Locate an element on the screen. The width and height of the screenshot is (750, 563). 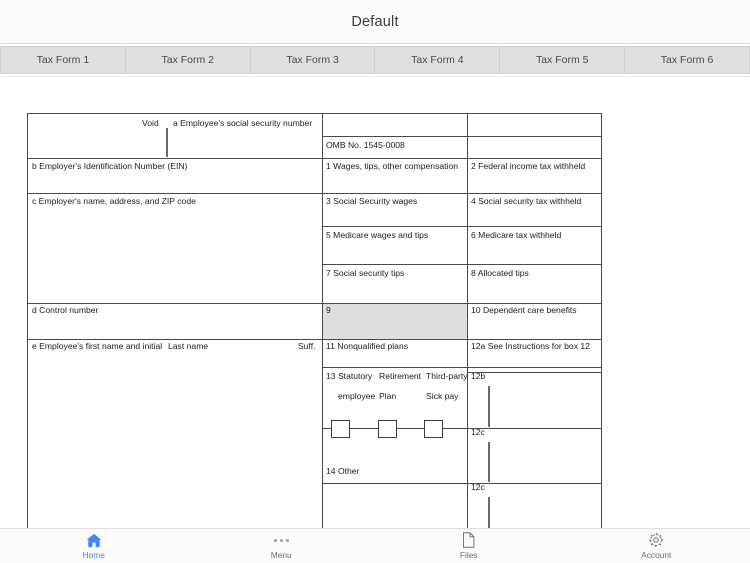
label-box-14: 14 Other is located at coordinates (343, 471).